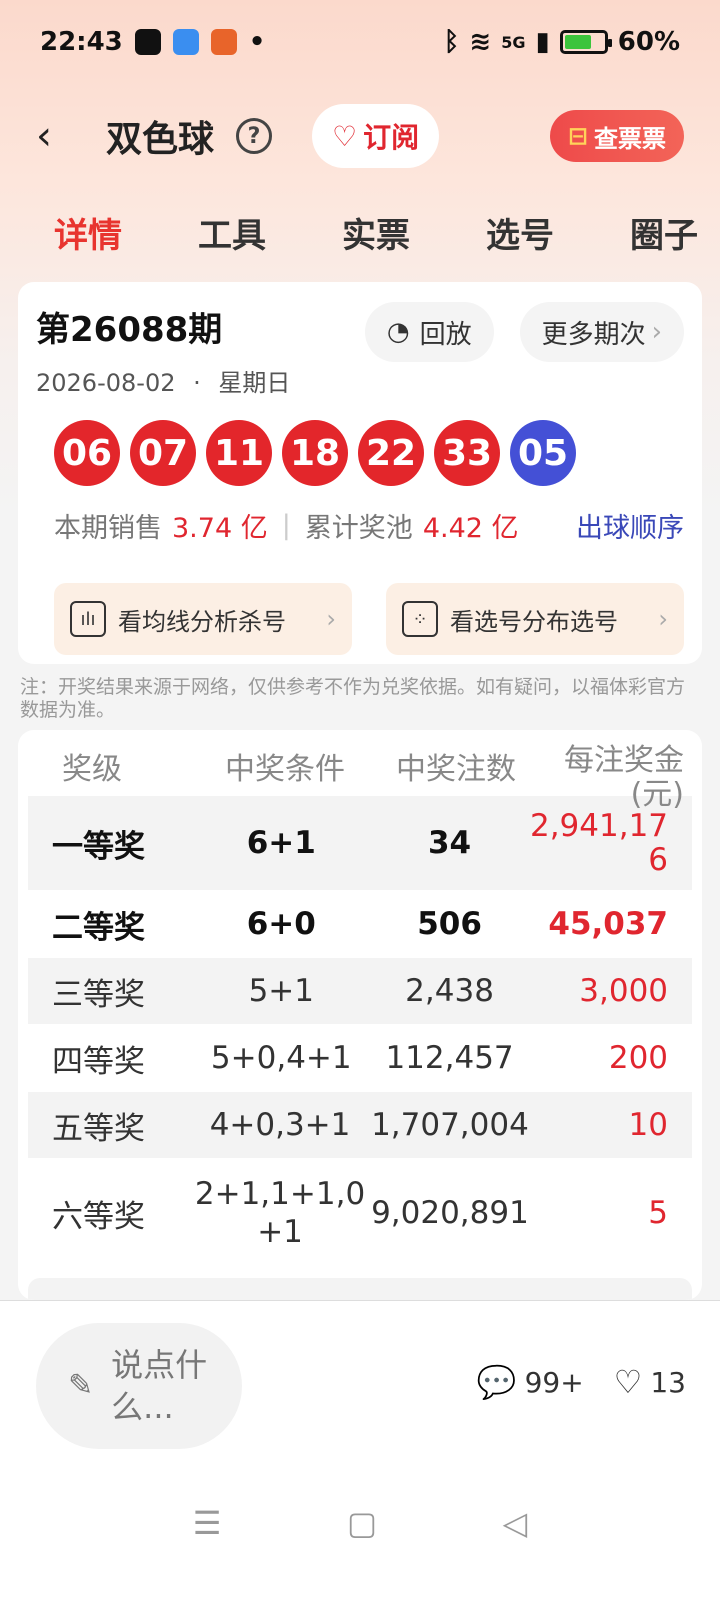  Describe the element at coordinates (232, 232) in the screenshot. I see `tab-tools: 工具` at that location.